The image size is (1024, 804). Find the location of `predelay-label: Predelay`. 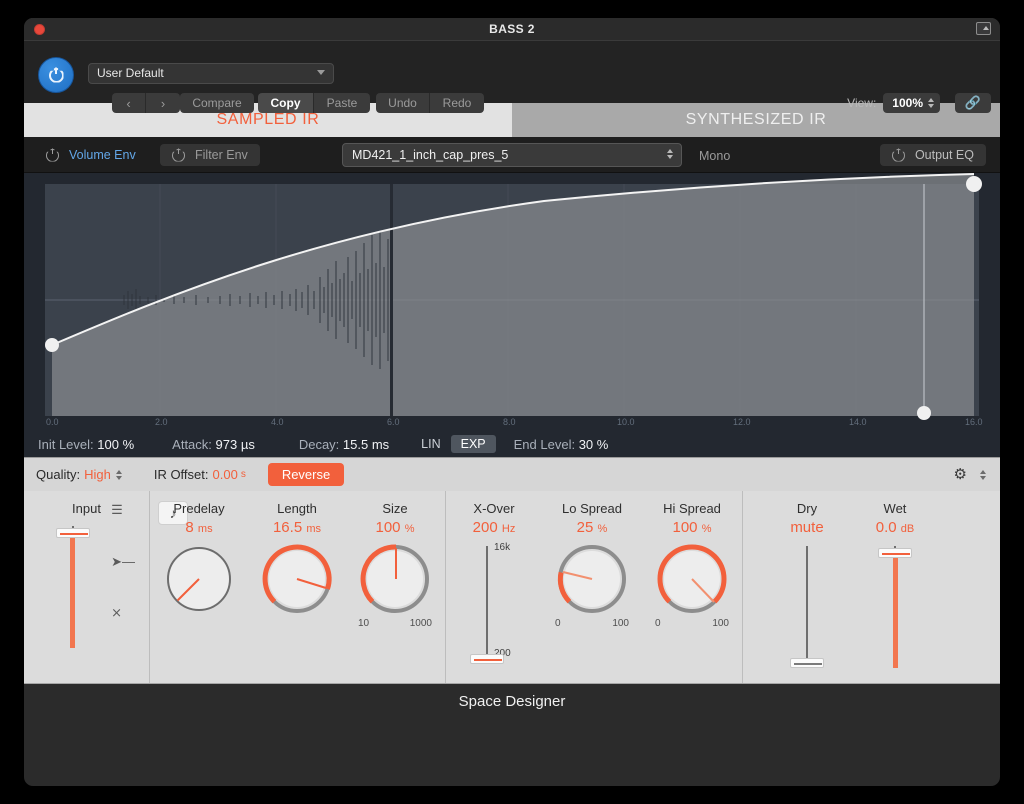

predelay-label: Predelay is located at coordinates (199, 508).